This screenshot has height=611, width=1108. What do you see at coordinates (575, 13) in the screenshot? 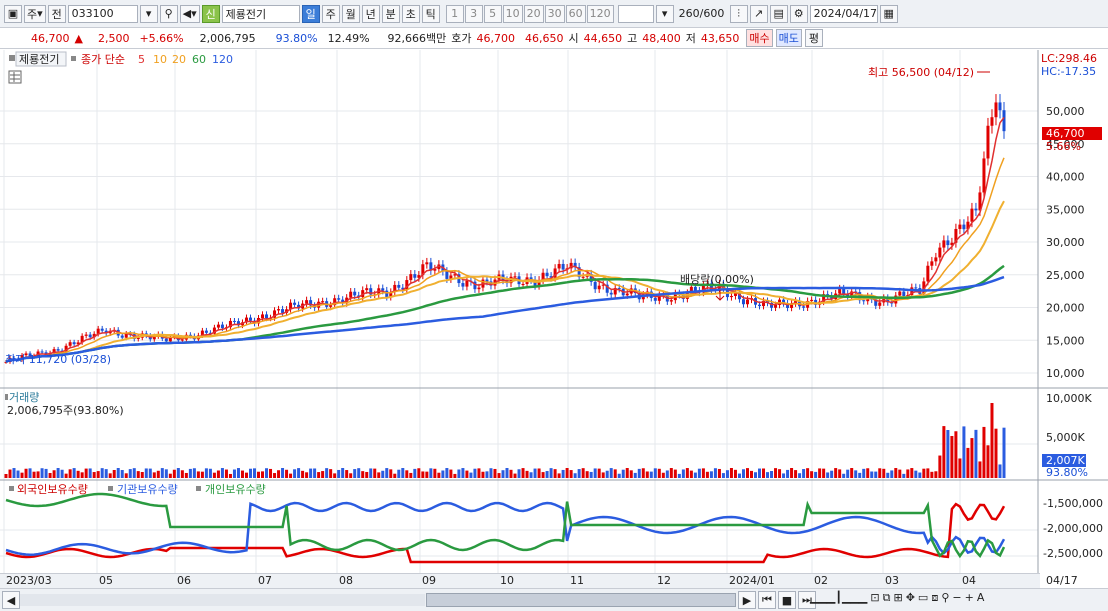
I see `interval-tab-60: 60` at bounding box center [575, 13].